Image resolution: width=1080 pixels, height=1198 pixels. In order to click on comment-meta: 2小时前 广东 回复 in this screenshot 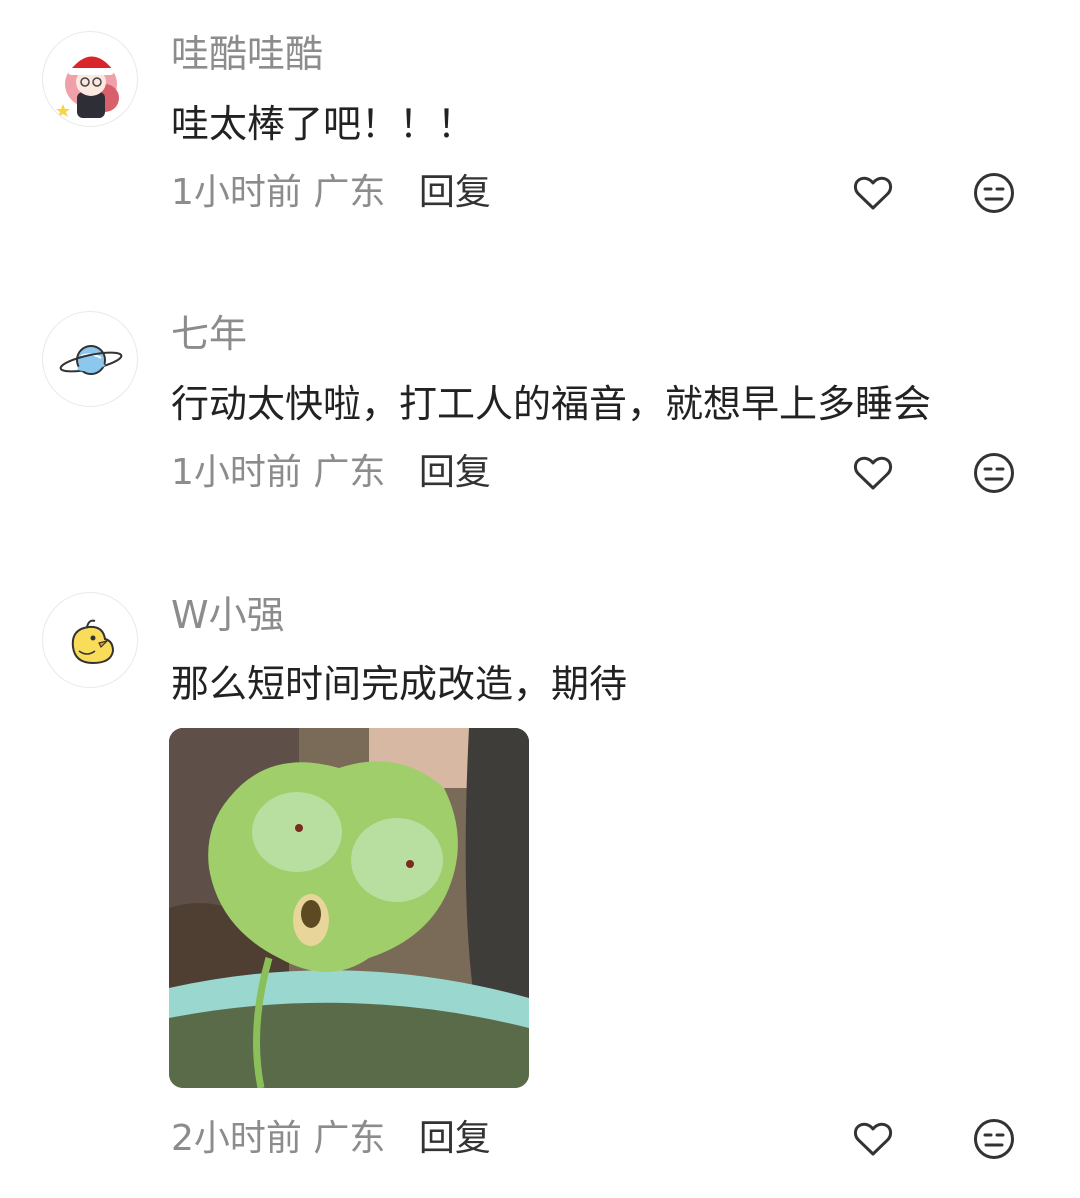, I will do `click(331, 1139)`.